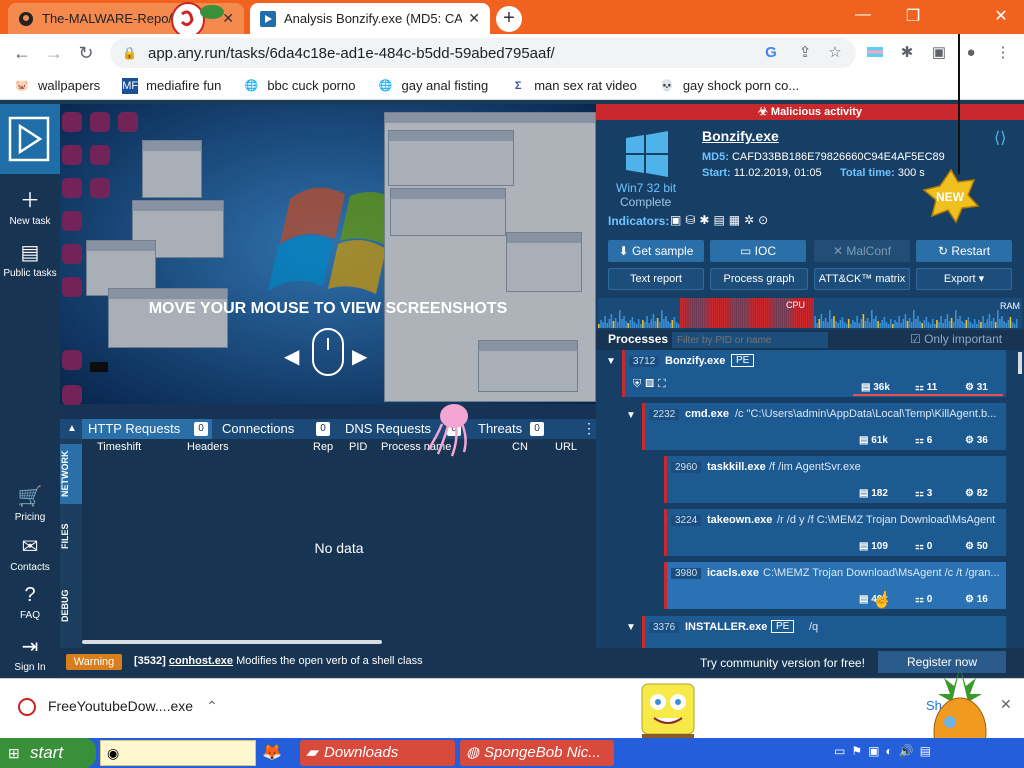  Describe the element at coordinates (956, 339) in the screenshot. I see `only-important-toggle: ☑ Only important` at that location.